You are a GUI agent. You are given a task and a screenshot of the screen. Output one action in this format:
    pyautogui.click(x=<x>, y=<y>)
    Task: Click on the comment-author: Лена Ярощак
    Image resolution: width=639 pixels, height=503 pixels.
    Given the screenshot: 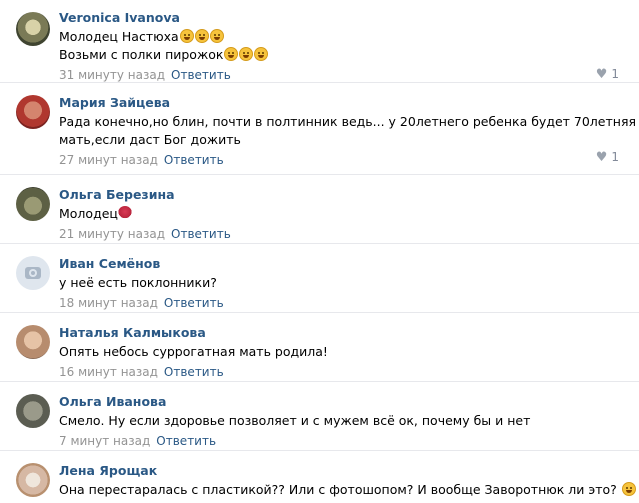 What is the action you would take?
    pyautogui.click(x=349, y=471)
    